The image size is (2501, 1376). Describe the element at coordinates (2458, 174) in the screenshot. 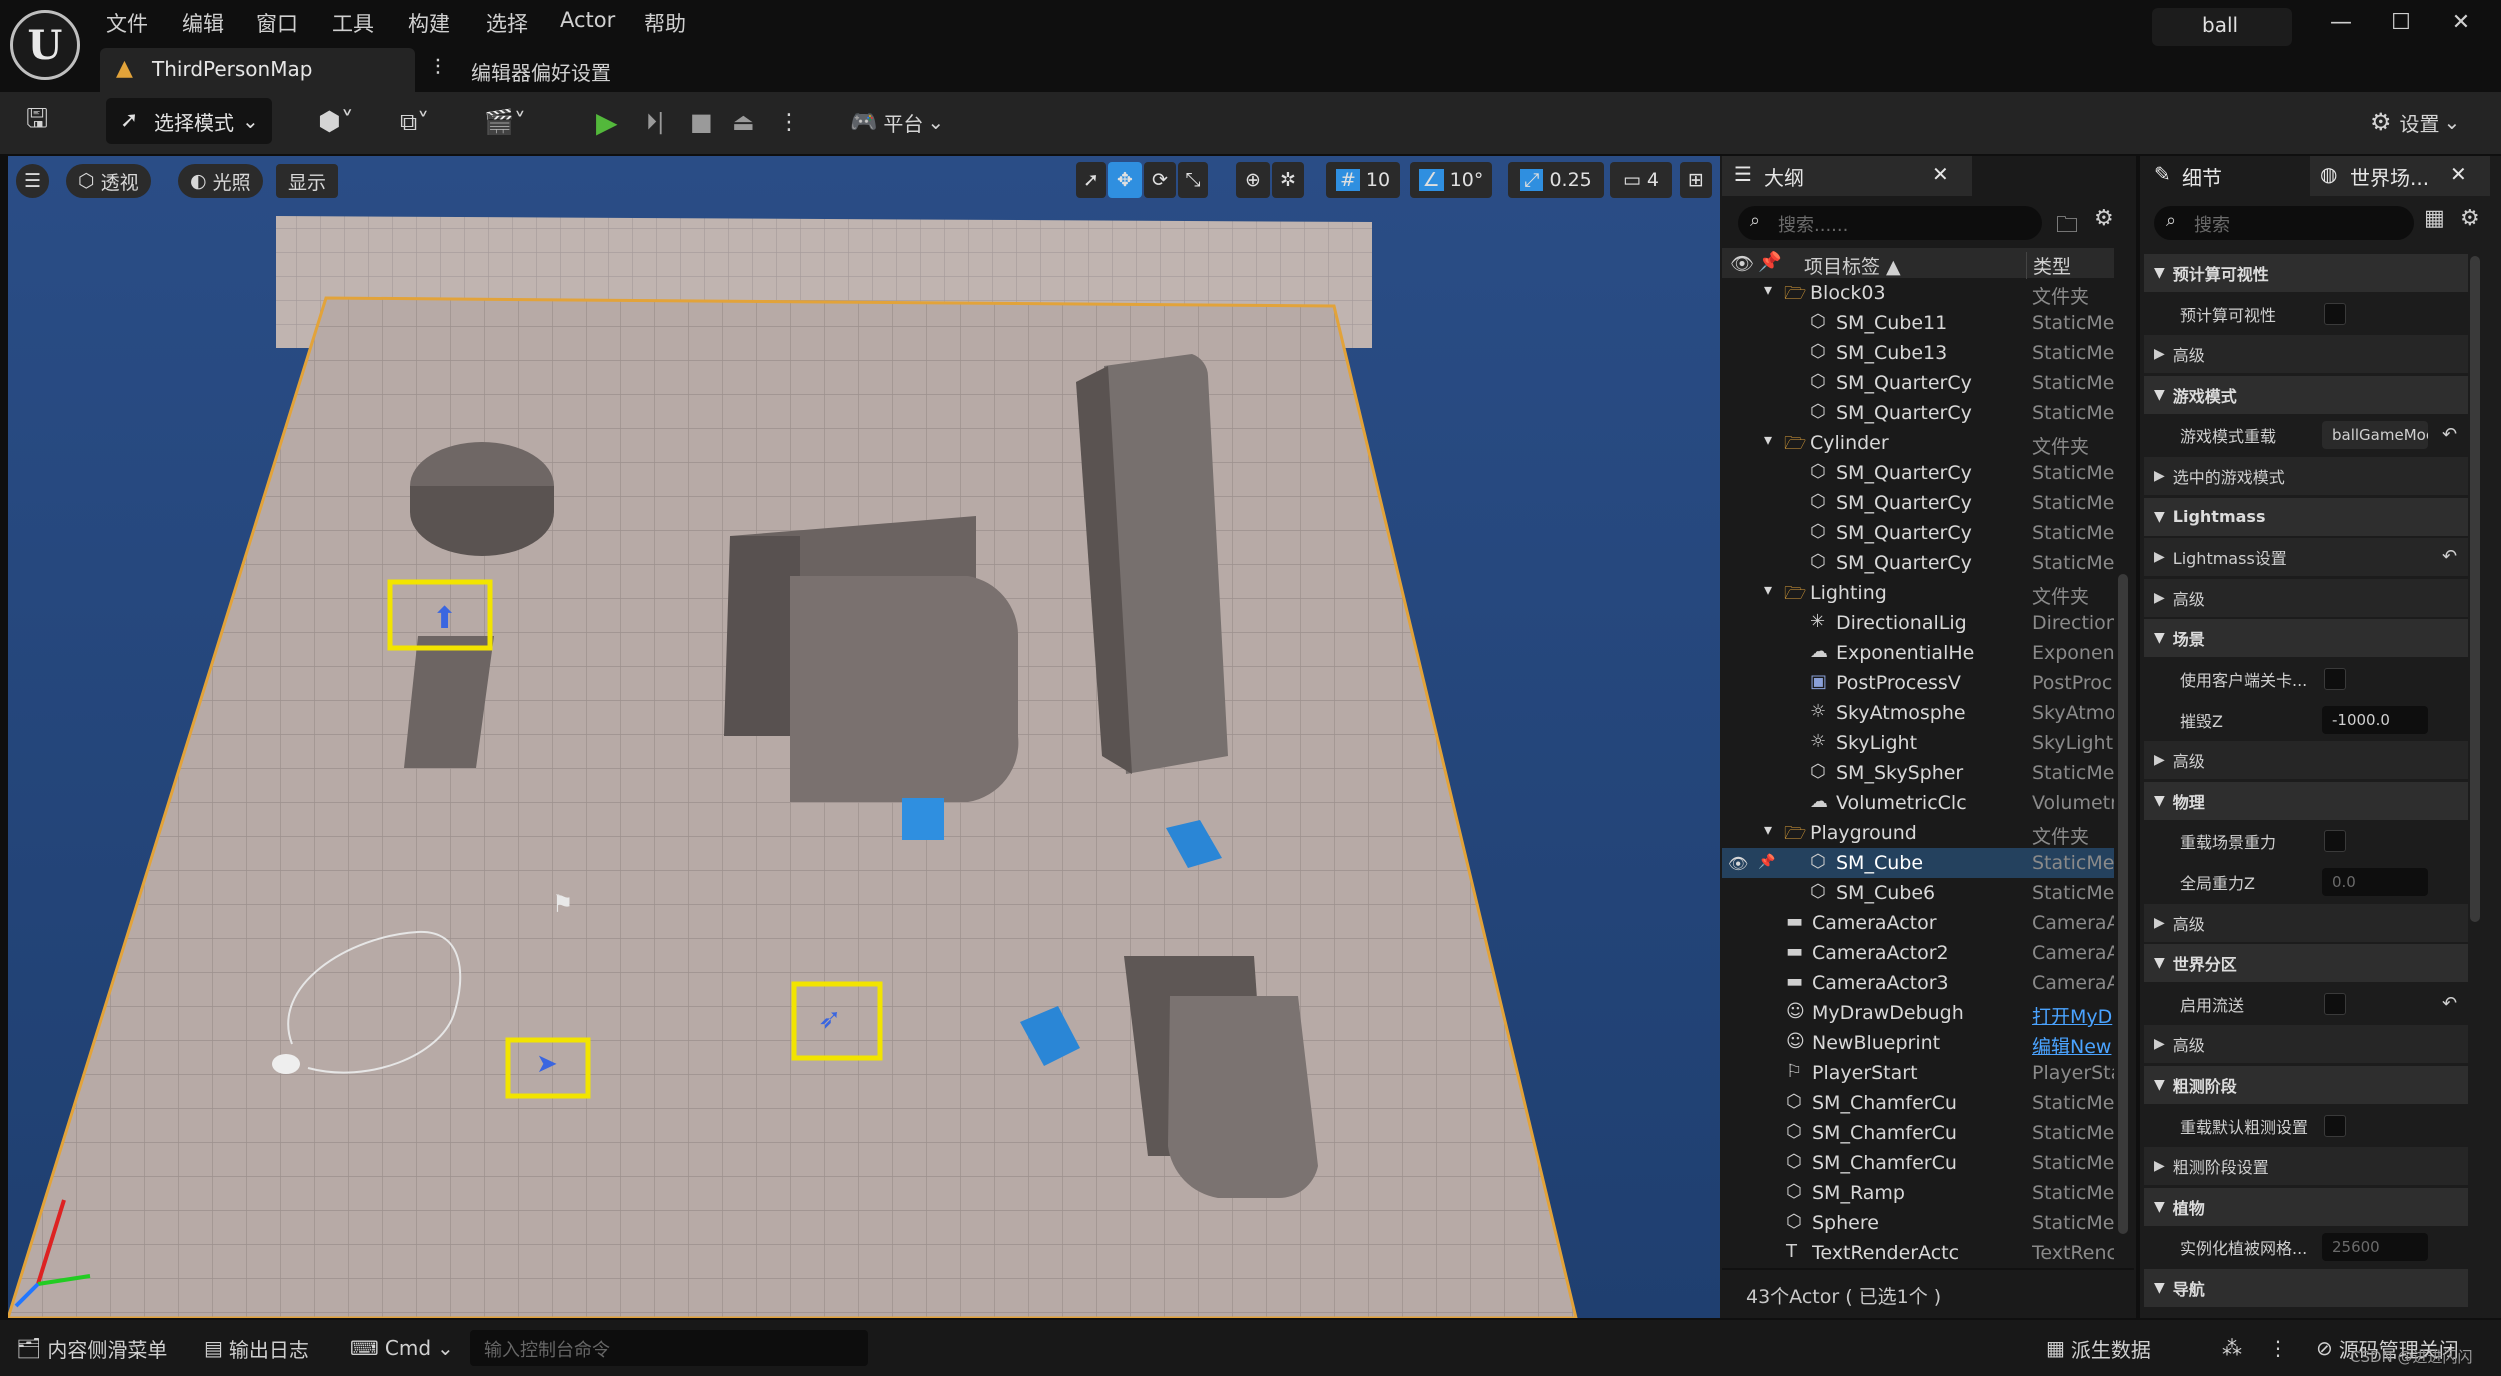

I see `close-tab-icon: ✕` at that location.